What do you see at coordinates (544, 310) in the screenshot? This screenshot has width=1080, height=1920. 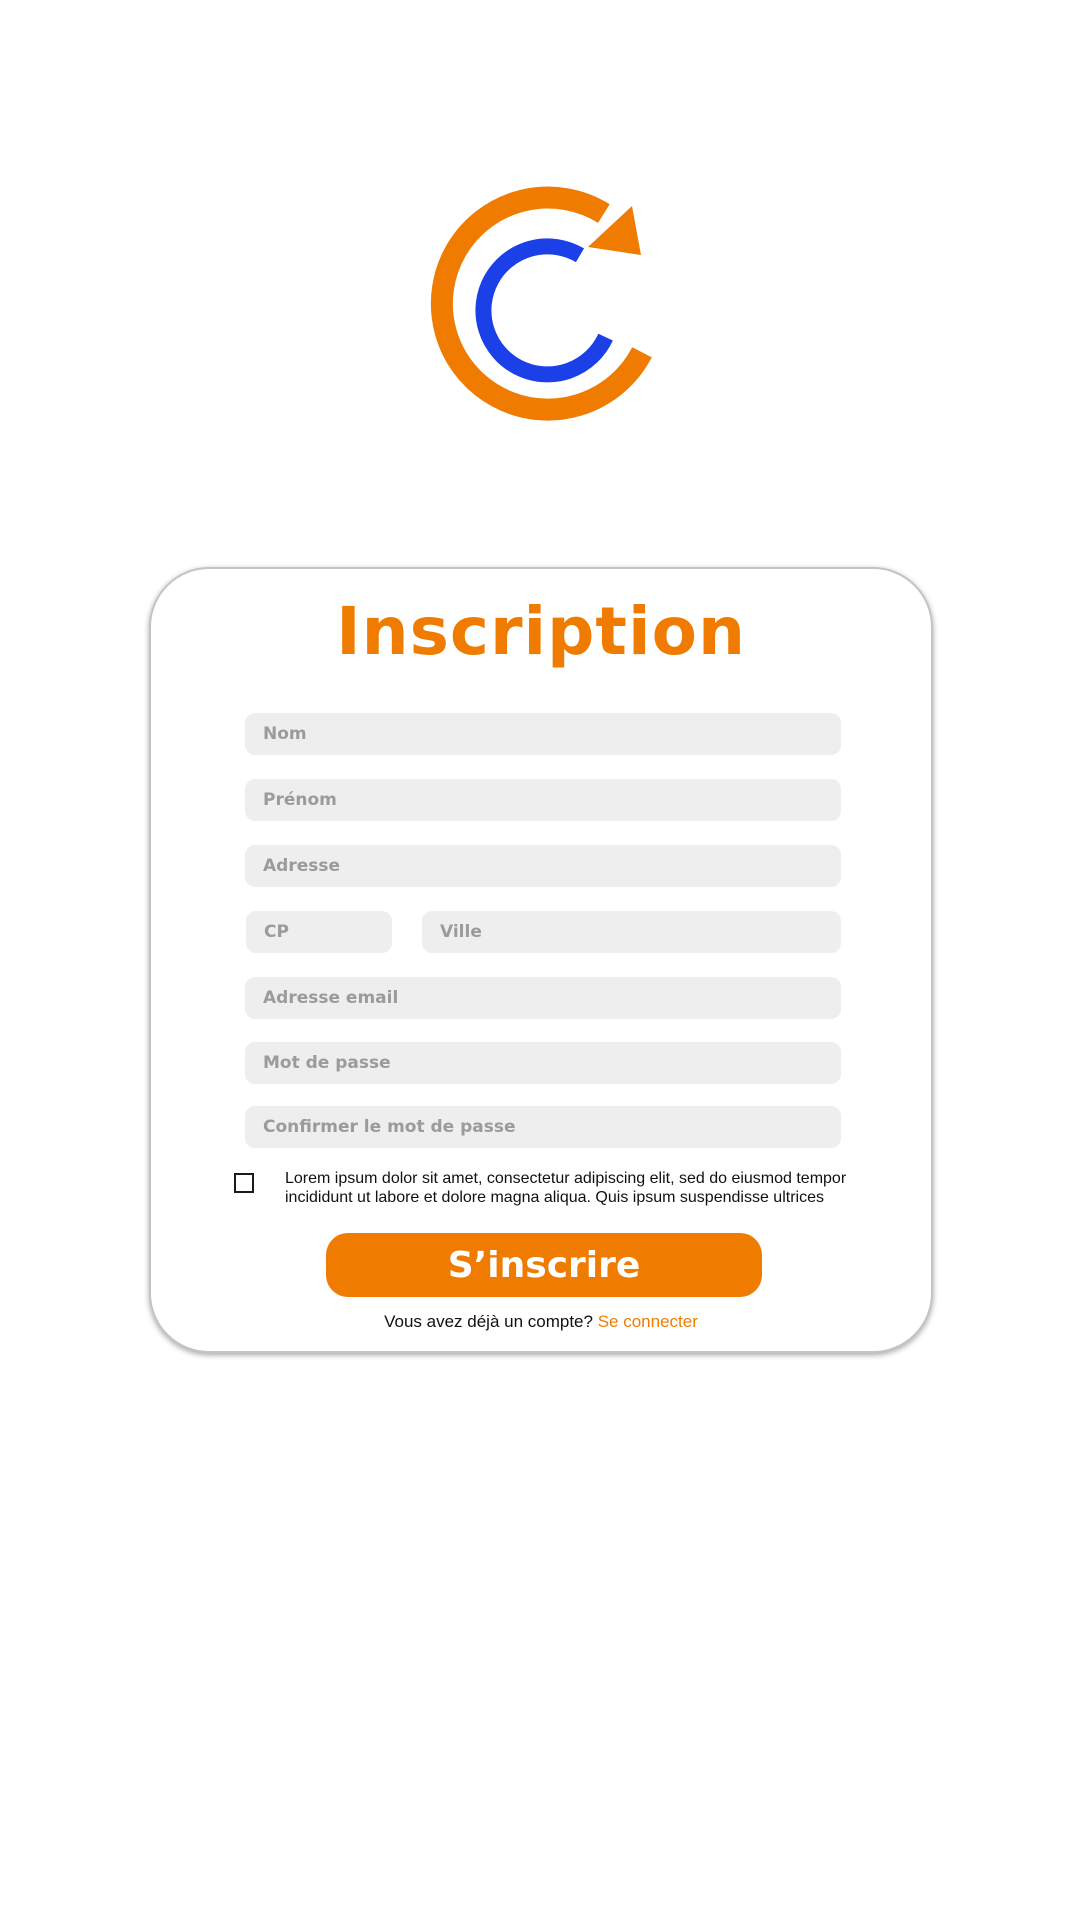 I see `logo-inner-arc` at bounding box center [544, 310].